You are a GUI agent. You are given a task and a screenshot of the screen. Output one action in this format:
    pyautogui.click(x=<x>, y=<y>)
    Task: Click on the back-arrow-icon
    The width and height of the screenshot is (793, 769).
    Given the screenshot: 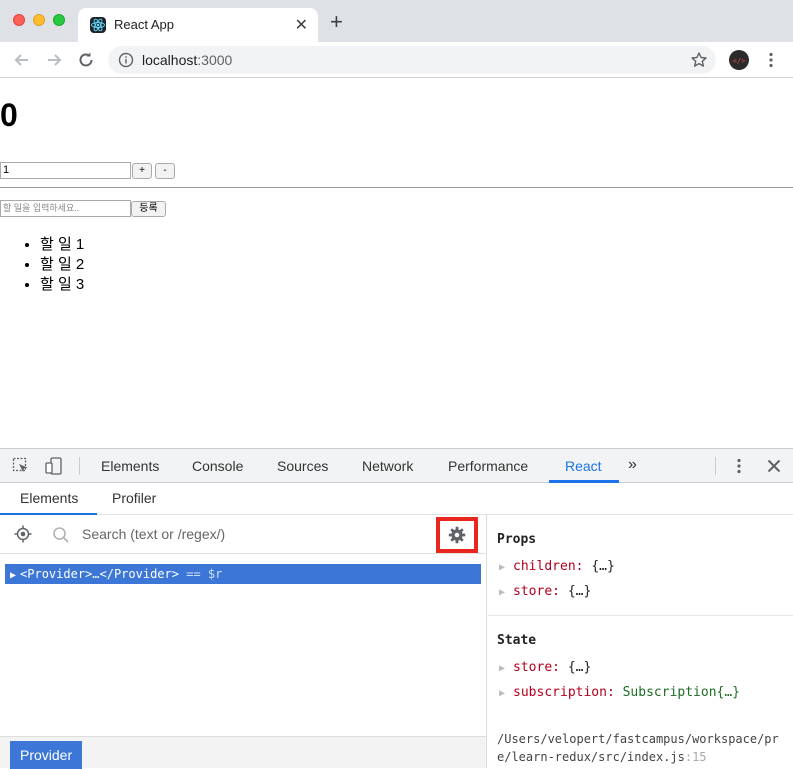 What is the action you would take?
    pyautogui.click(x=22, y=60)
    